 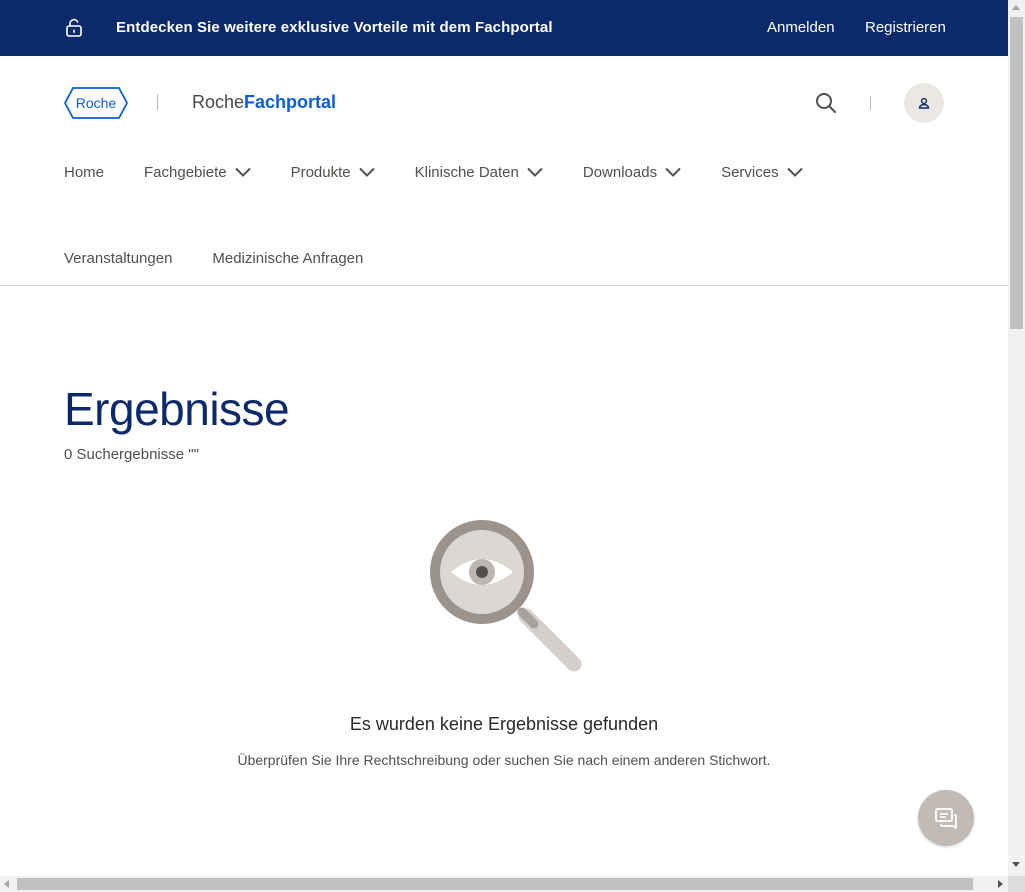 I want to click on nav-label: Veranstaltungen, so click(x=118, y=258).